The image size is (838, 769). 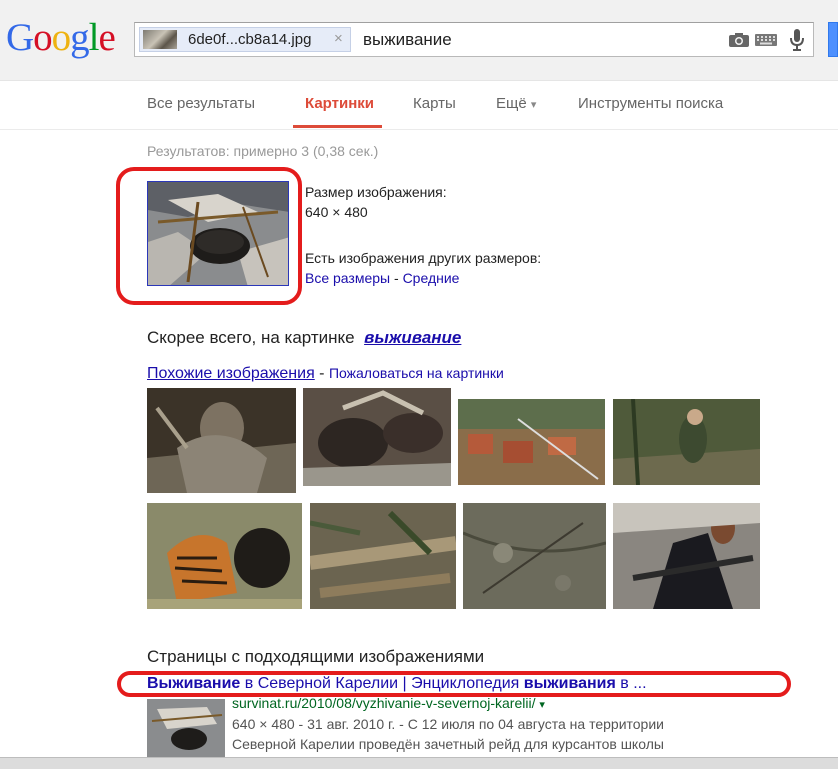 I want to click on tab-all-results: Все результаты, so click(x=201, y=103).